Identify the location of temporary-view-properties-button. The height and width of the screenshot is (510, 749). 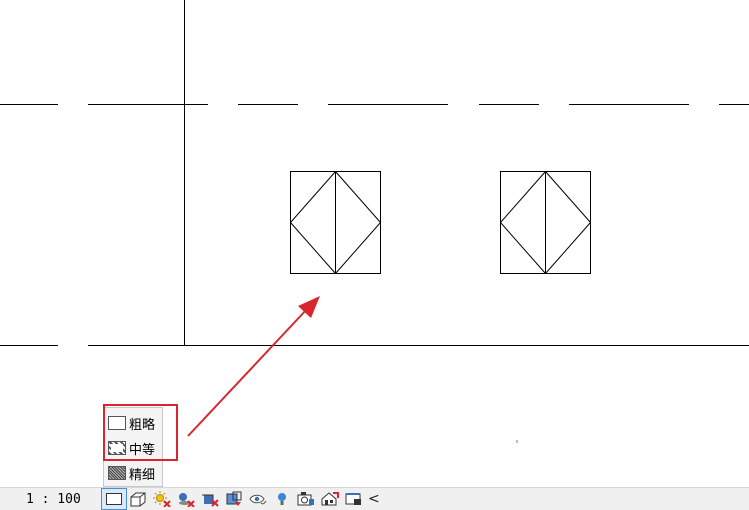
(306, 499).